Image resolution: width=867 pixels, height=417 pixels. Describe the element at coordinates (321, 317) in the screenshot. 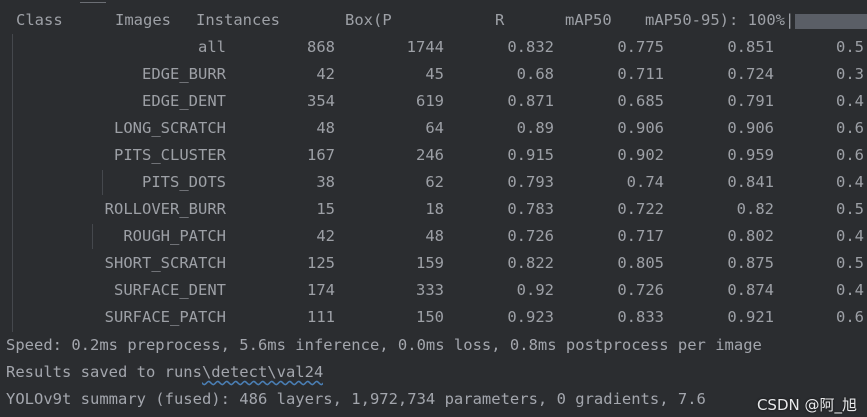

I see `row-images: 111` at that location.